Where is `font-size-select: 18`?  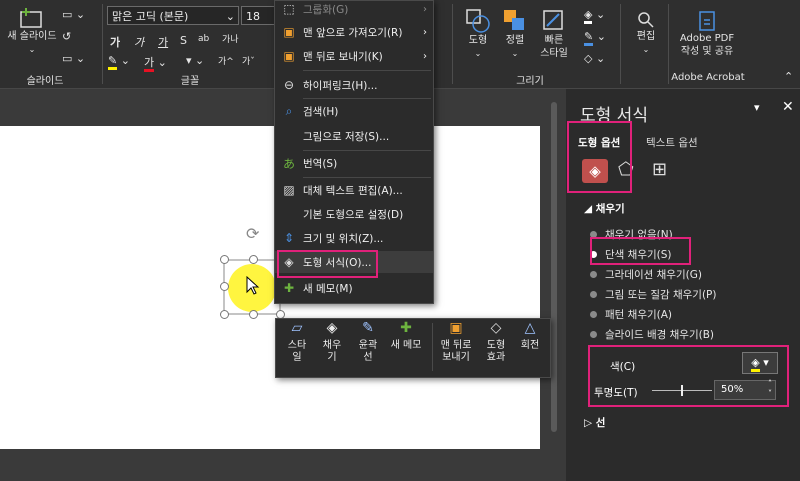
font-size-select: 18 is located at coordinates (258, 15).